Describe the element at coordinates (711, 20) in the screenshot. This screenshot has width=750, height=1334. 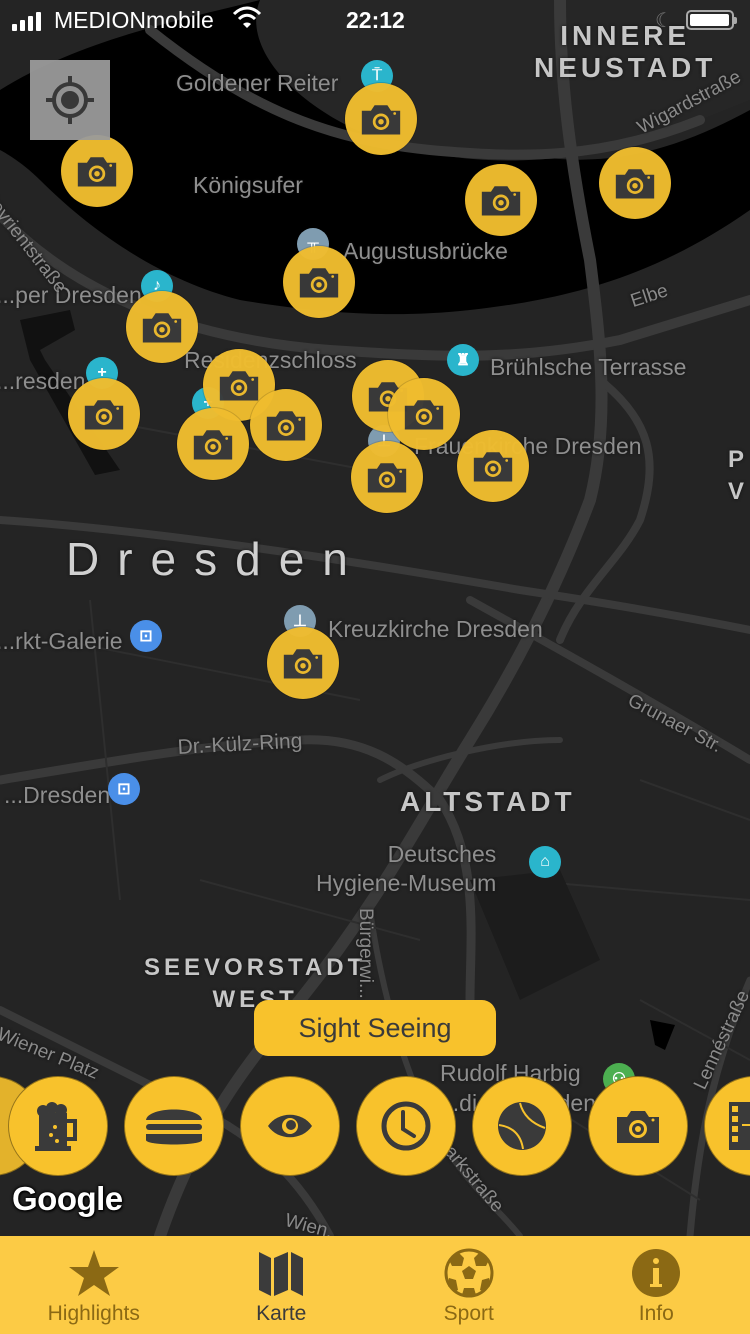
I see `battery-icon` at that location.